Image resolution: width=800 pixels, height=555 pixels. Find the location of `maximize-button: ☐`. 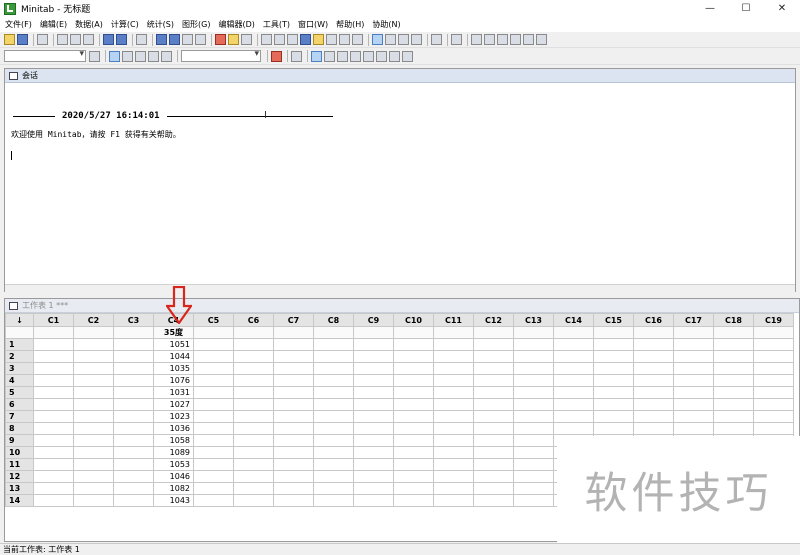

maximize-button: ☐ is located at coordinates (746, 8).